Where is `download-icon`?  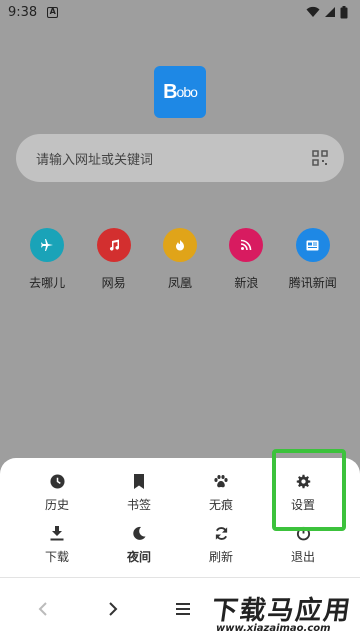
download-icon is located at coordinates (57, 532).